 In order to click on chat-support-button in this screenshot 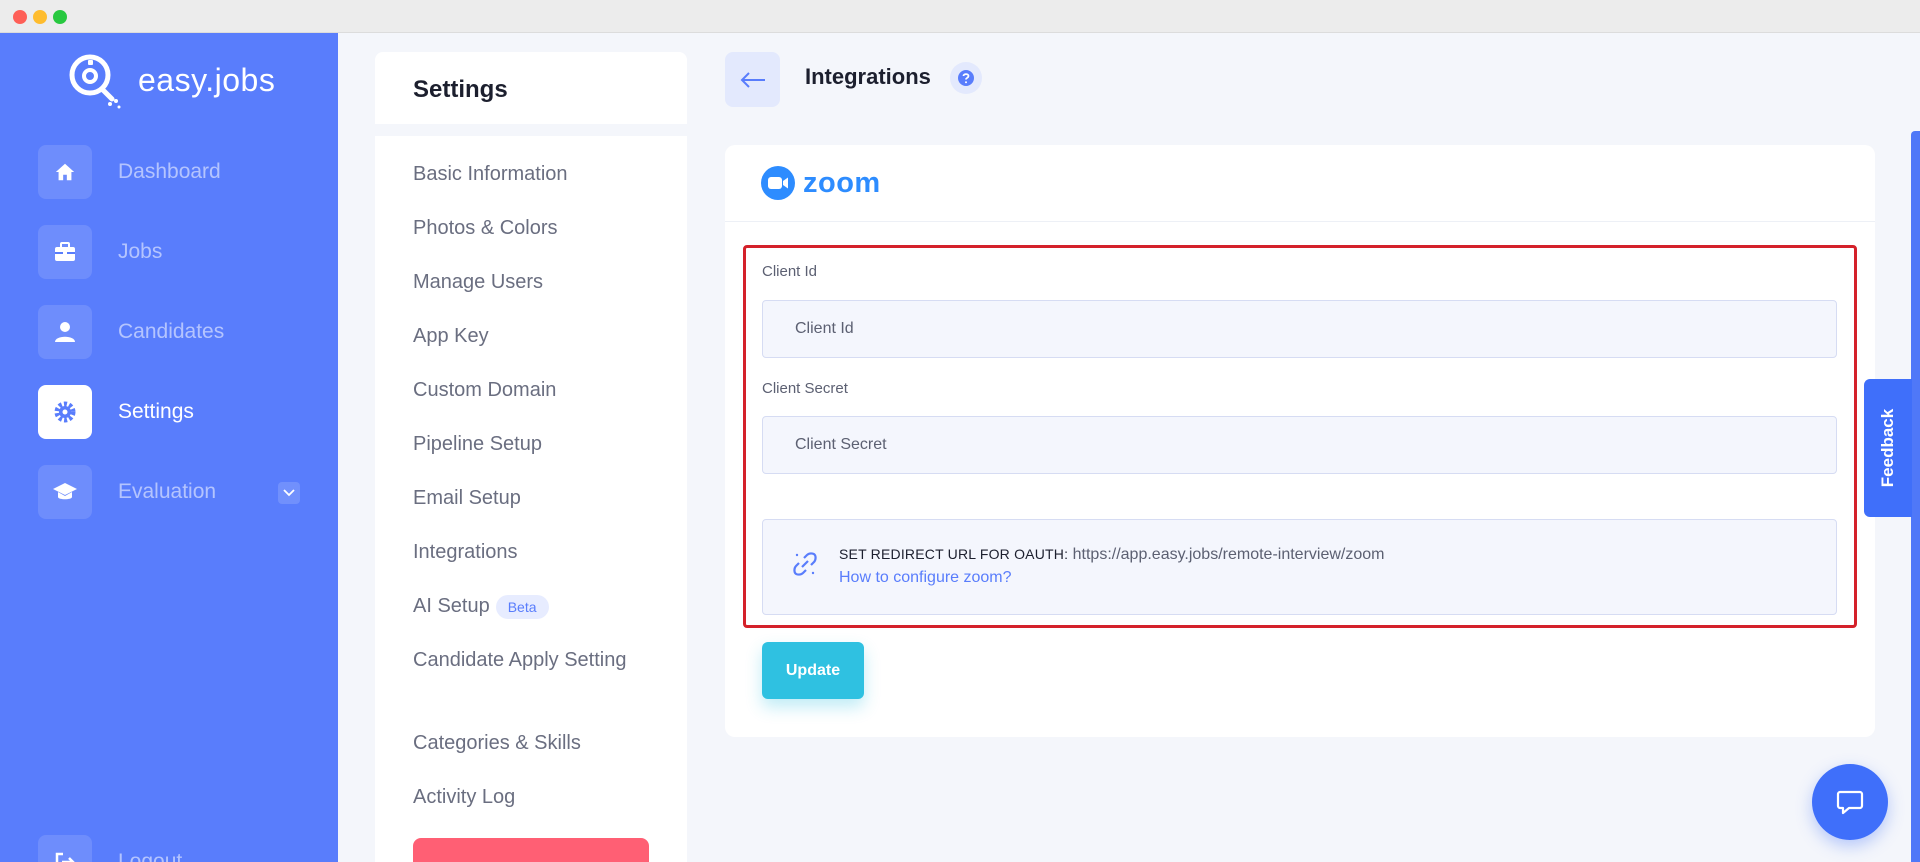, I will do `click(1850, 802)`.